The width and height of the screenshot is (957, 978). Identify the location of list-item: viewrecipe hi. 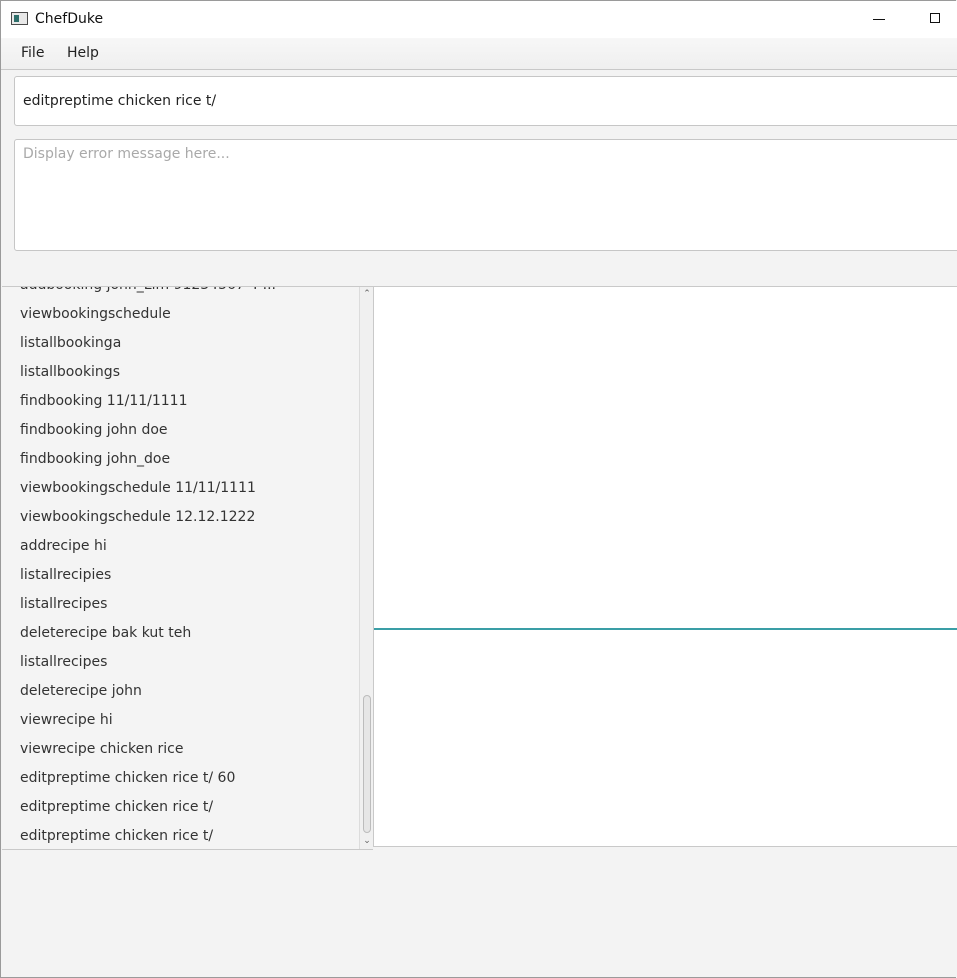
(180, 720).